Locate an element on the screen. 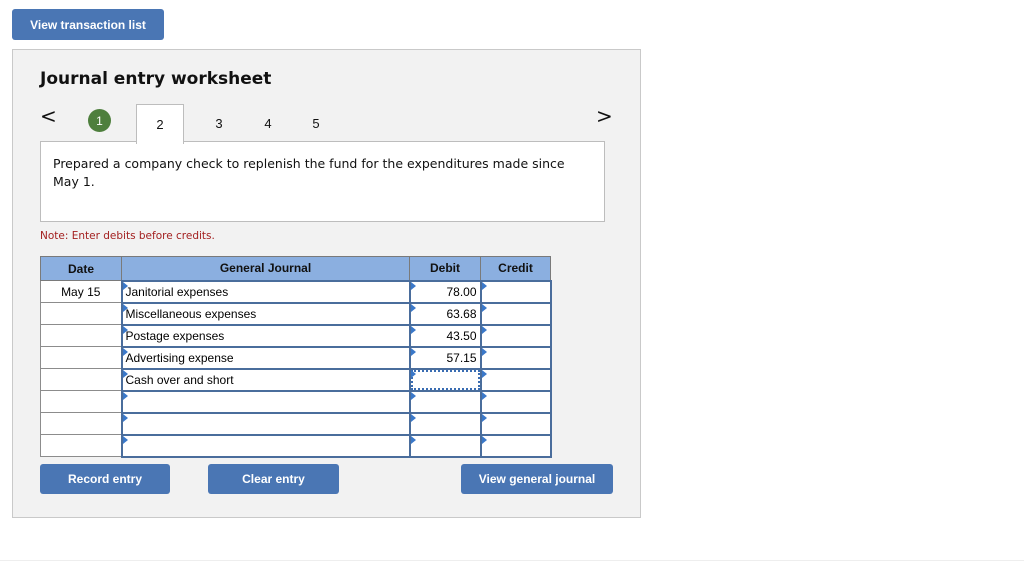 The height and width of the screenshot is (563, 1024). account-header: General Journal is located at coordinates (265, 268).